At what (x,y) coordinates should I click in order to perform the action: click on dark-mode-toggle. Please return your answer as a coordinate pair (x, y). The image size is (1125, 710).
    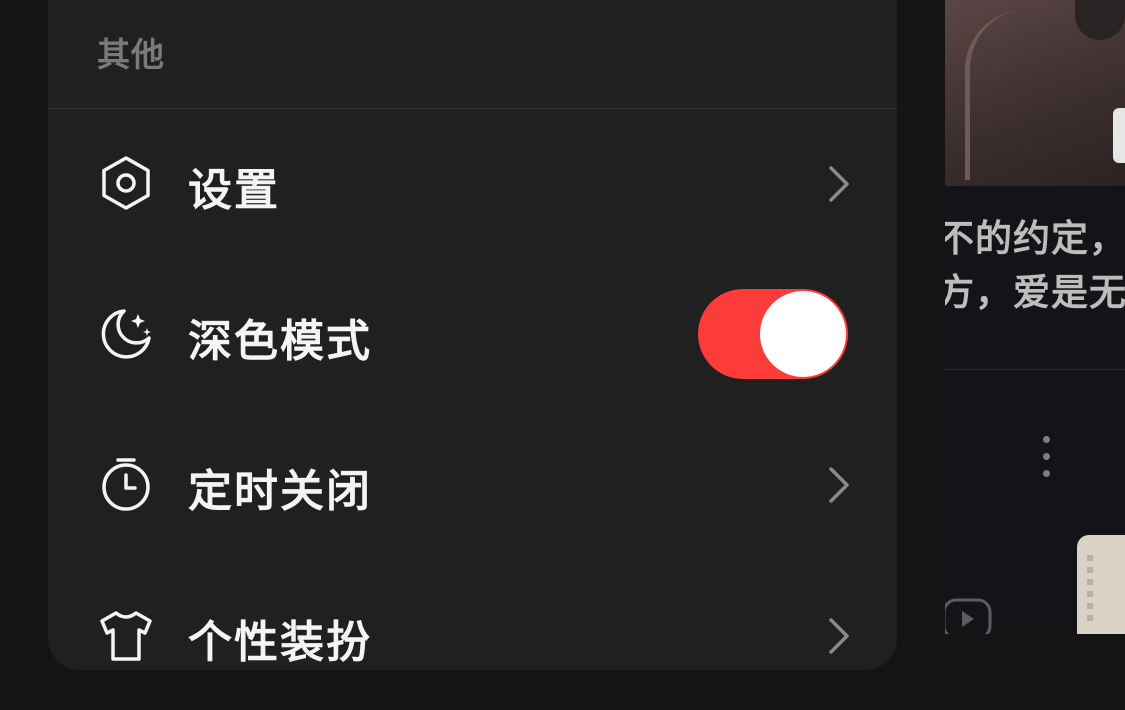
    Looking at the image, I should click on (773, 334).